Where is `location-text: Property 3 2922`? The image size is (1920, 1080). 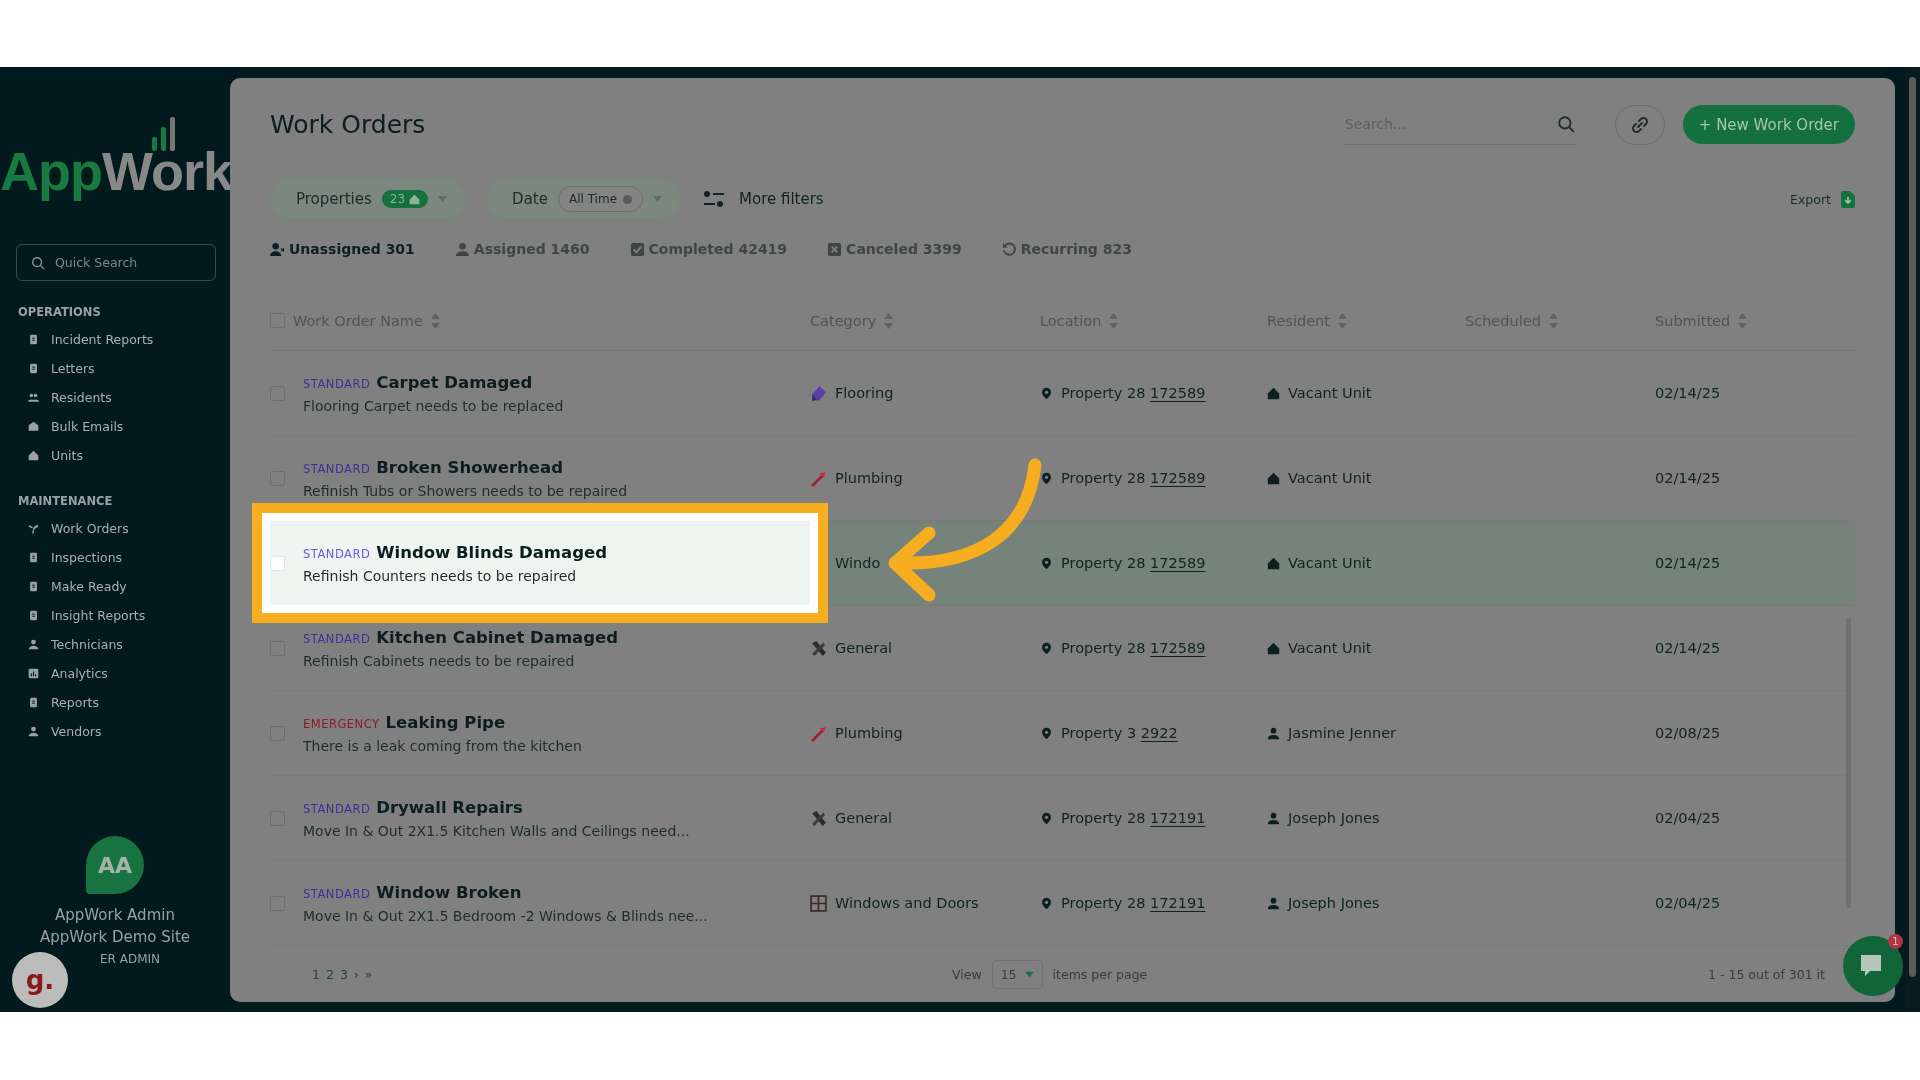
location-text: Property 3 2922 is located at coordinates (1119, 733).